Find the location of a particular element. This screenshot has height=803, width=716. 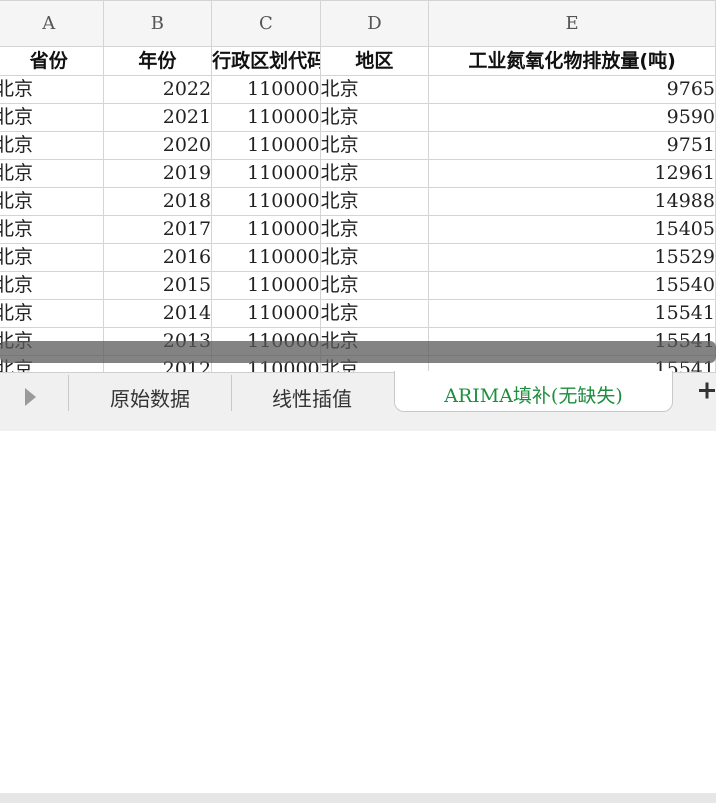

tab-linear-interpolation: 线性插值 is located at coordinates (312, 393).